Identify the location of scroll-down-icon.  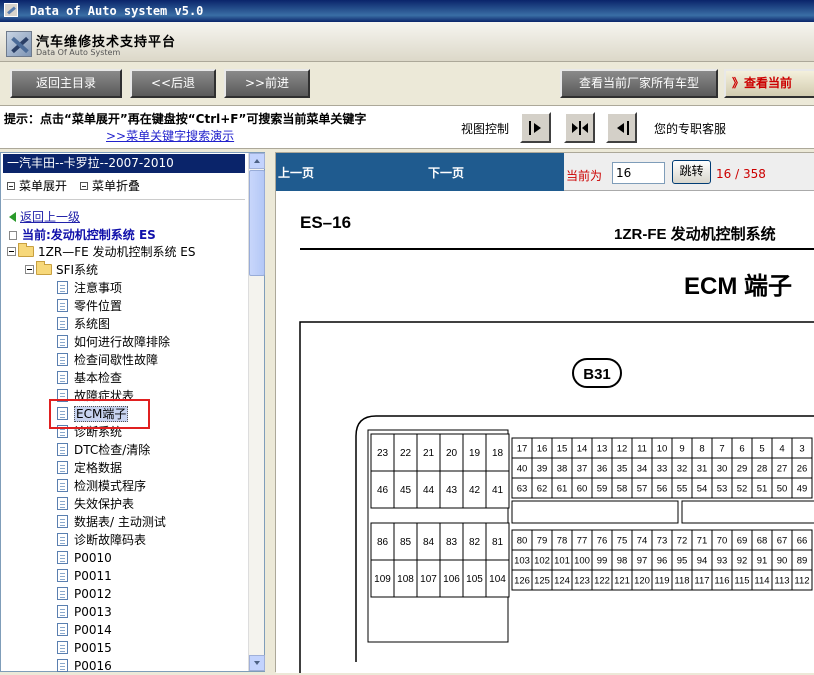
(257, 663).